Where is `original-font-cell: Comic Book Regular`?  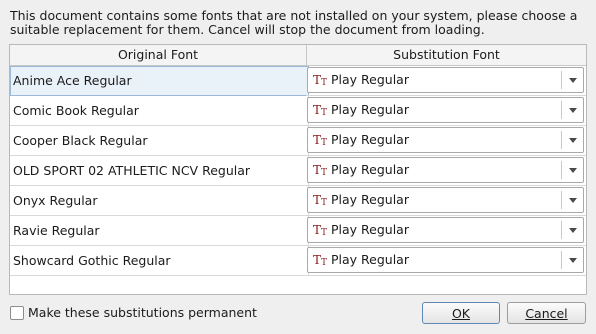
original-font-cell: Comic Book Regular is located at coordinates (159, 111).